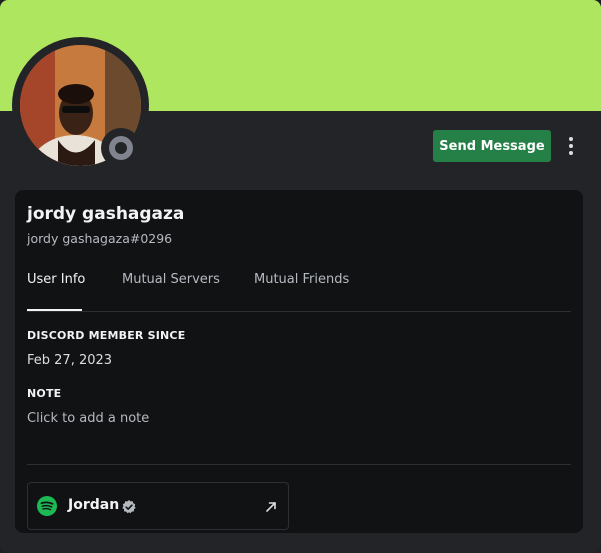 This screenshot has width=601, height=553. Describe the element at coordinates (571, 146) in the screenshot. I see `more-options-icon` at that location.